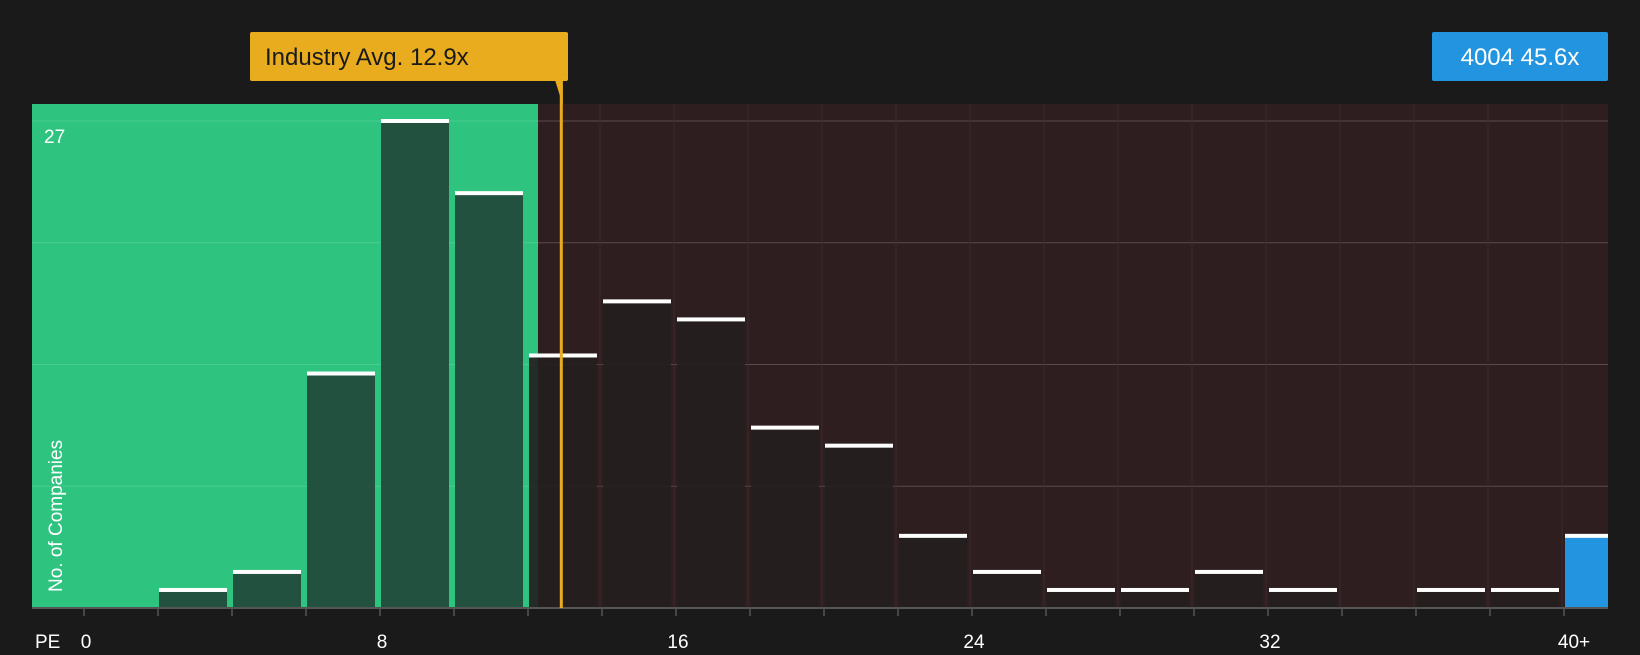  I want to click on company-pe-label: 4004 45.6x, so click(1520, 57).